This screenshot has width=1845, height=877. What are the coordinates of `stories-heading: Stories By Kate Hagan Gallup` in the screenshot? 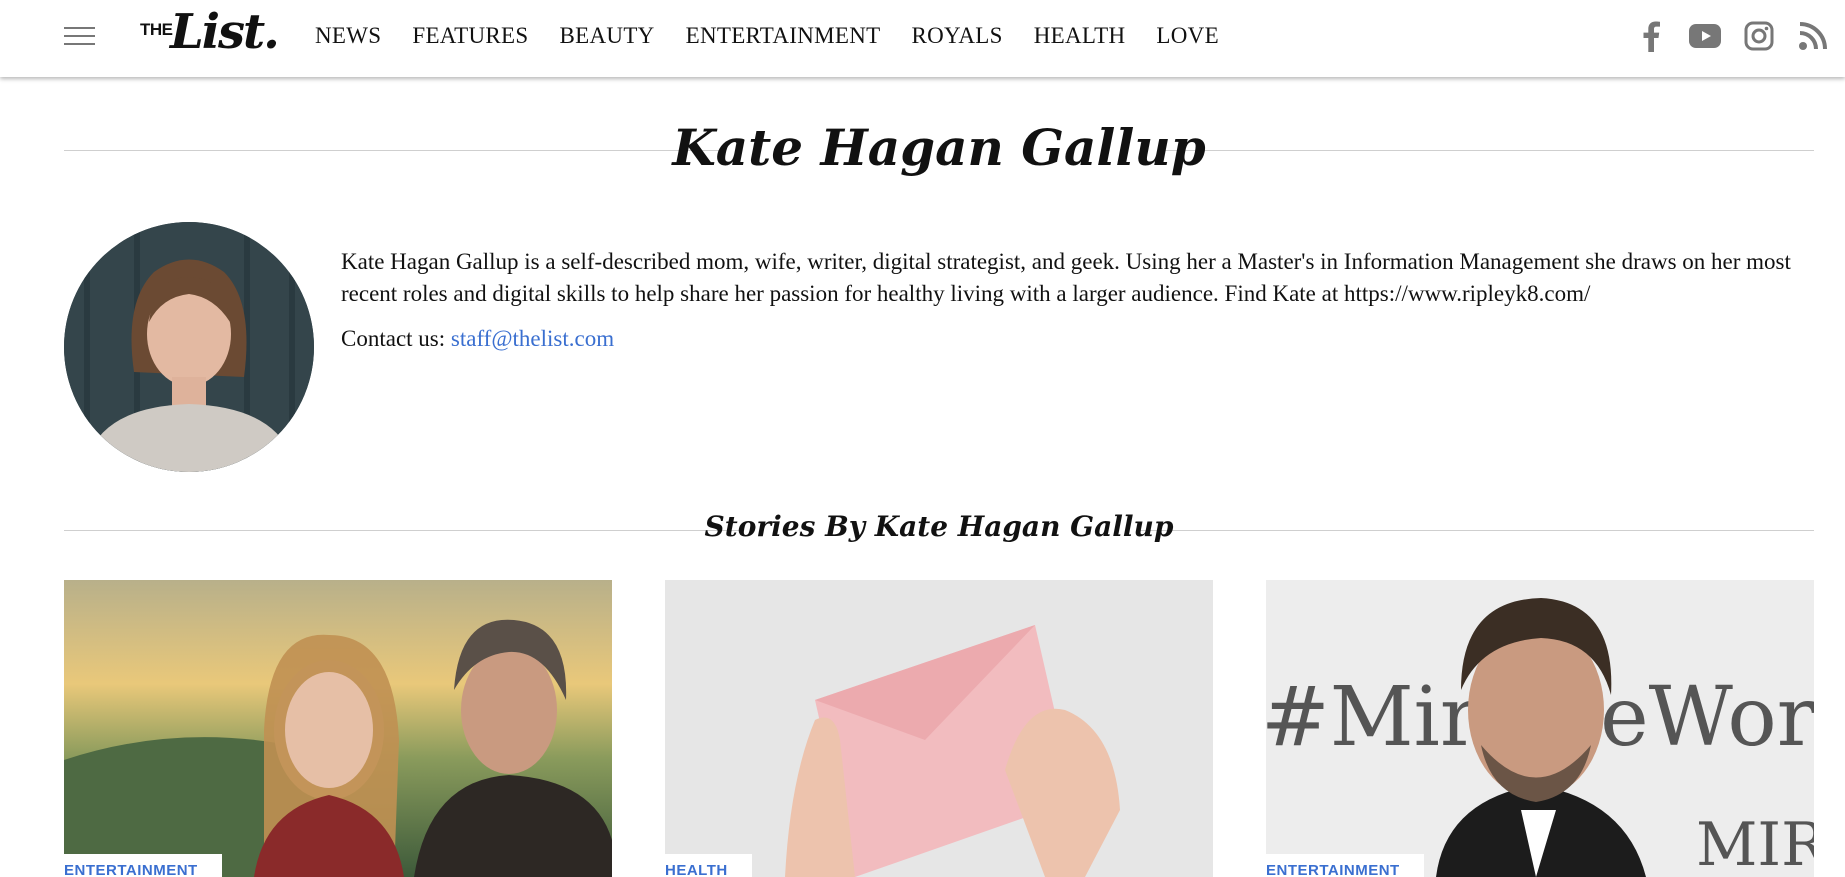 It's located at (939, 526).